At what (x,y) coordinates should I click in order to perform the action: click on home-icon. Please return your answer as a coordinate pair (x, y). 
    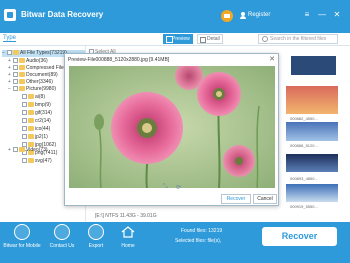
    Looking at the image, I should click on (128, 232).